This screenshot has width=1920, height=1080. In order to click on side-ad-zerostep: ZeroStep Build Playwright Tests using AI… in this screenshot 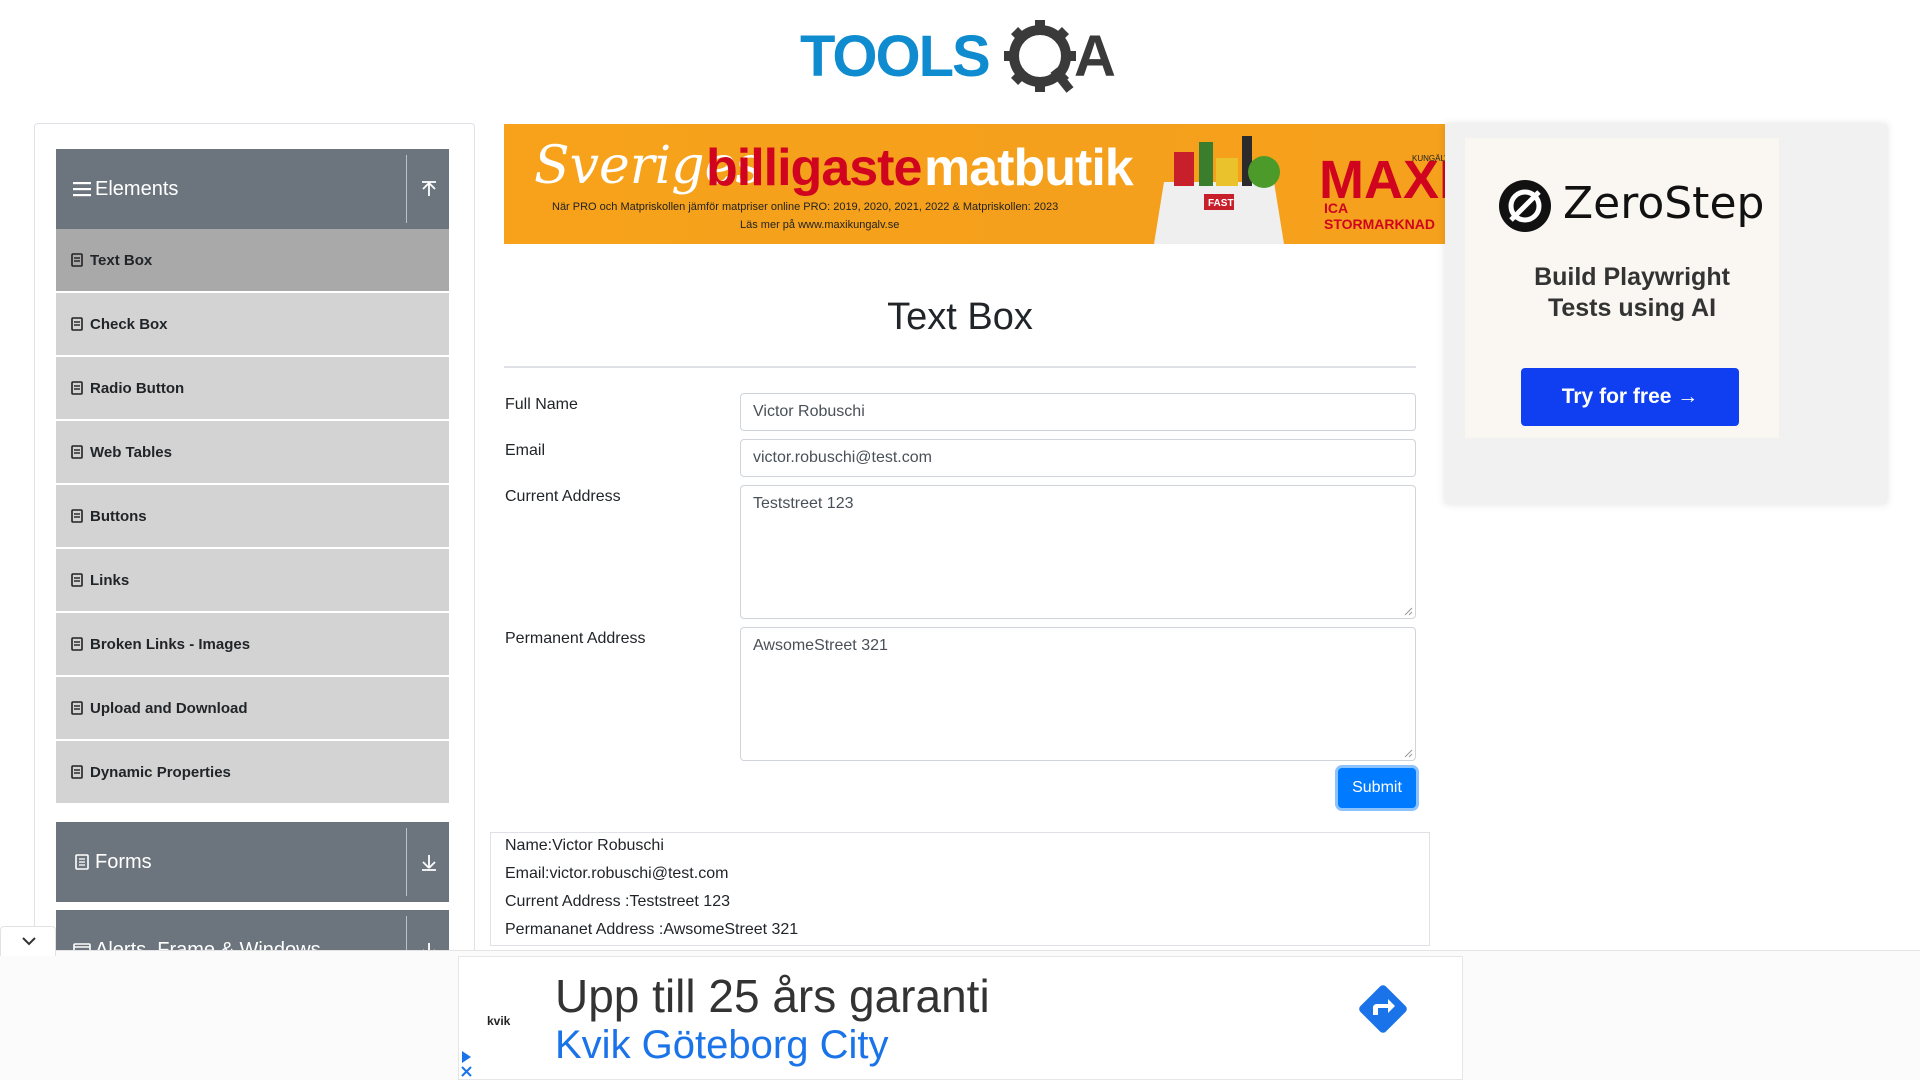, I will do `click(1666, 314)`.